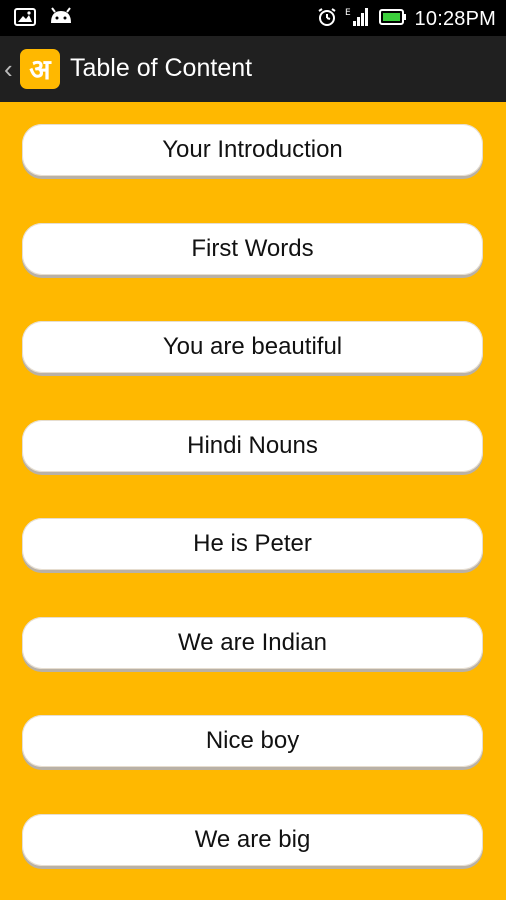 The image size is (506, 900). What do you see at coordinates (252, 347) in the screenshot?
I see `list-item-you-are-beautiful: You are beautiful` at bounding box center [252, 347].